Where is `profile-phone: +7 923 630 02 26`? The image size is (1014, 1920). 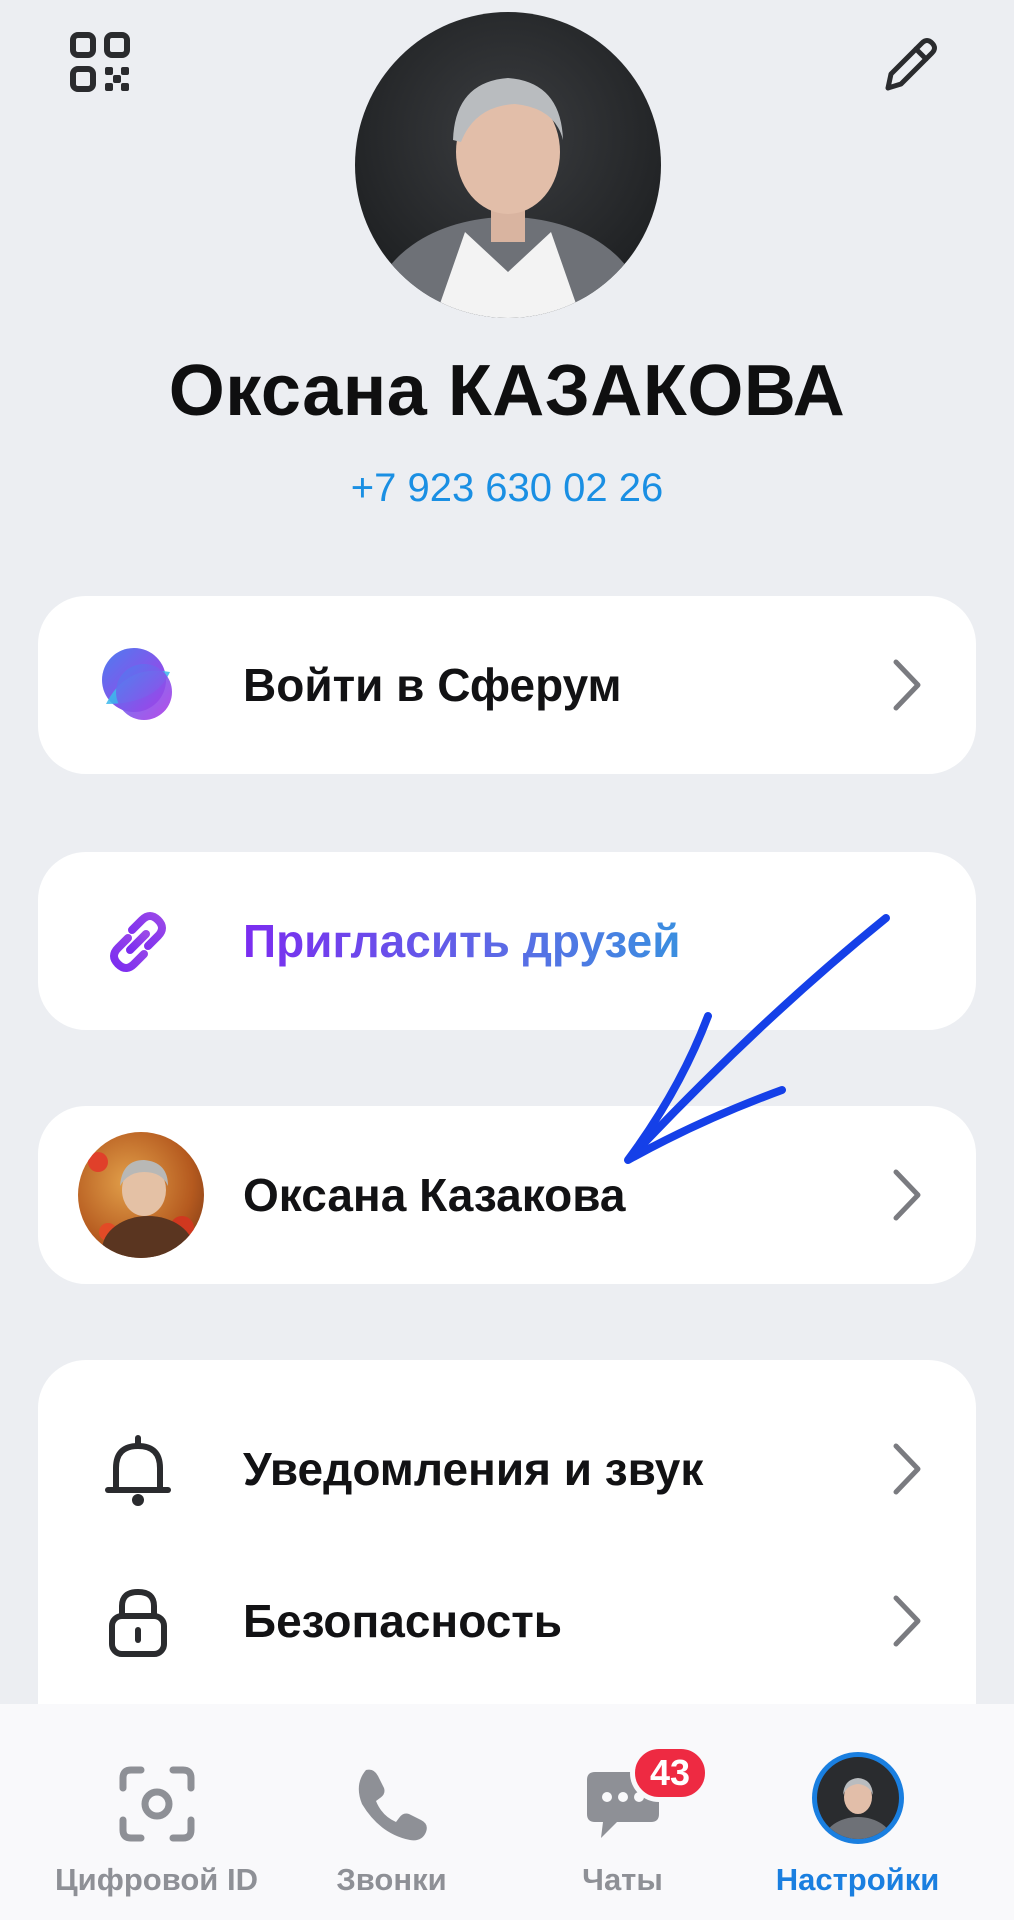 profile-phone: +7 923 630 02 26 is located at coordinates (507, 488).